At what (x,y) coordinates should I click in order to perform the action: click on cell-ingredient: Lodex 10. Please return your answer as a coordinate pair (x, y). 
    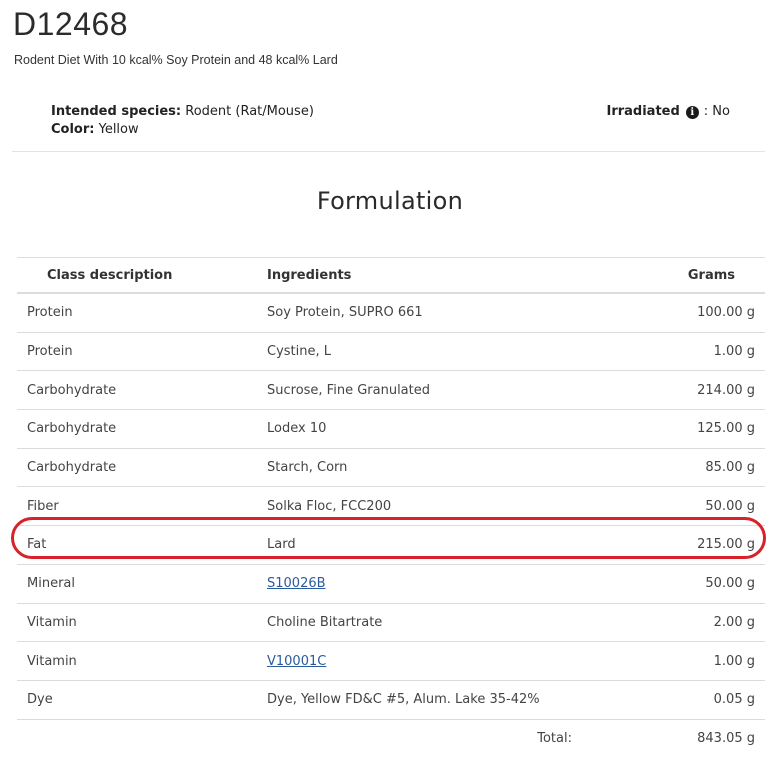
    Looking at the image, I should click on (447, 429).